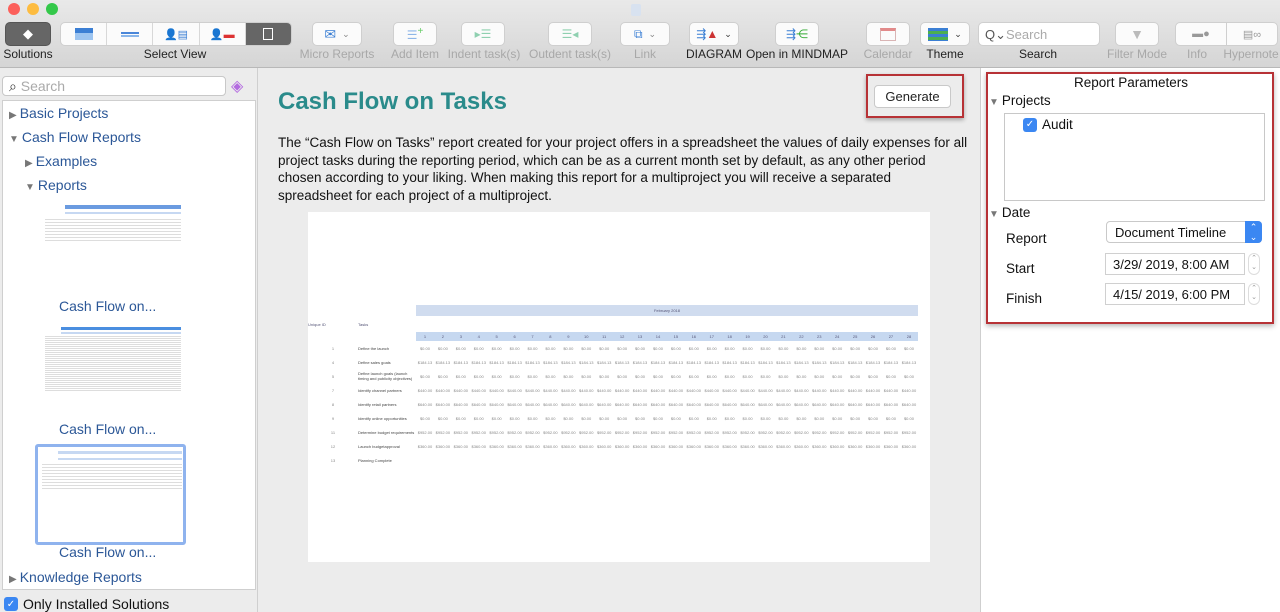 Image resolution: width=1280 pixels, height=612 pixels. What do you see at coordinates (223, 34) in the screenshot?
I see `view-resource-usage-button: 👤▬` at bounding box center [223, 34].